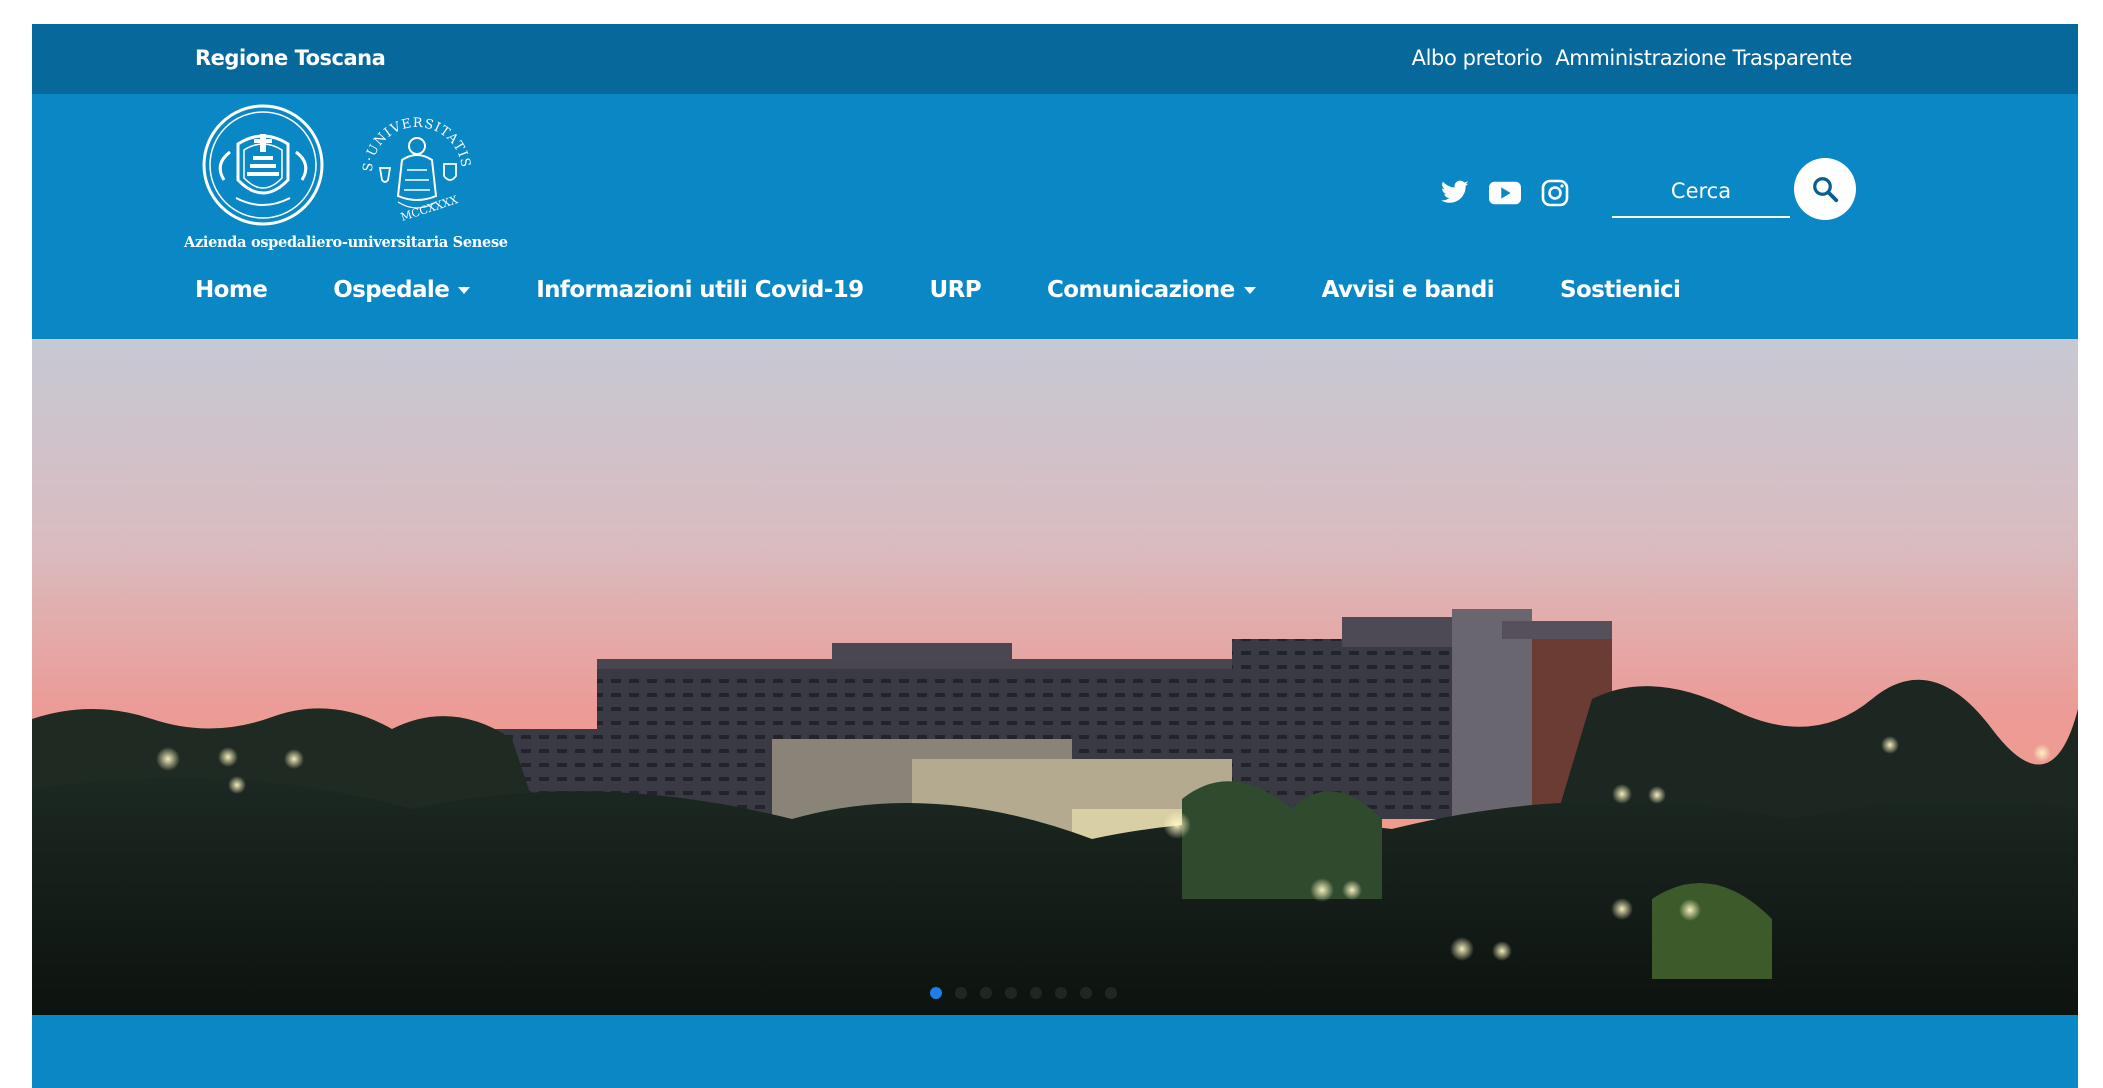 The height and width of the screenshot is (1088, 2103). I want to click on nav-item-label: Comunicazione, so click(1140, 290).